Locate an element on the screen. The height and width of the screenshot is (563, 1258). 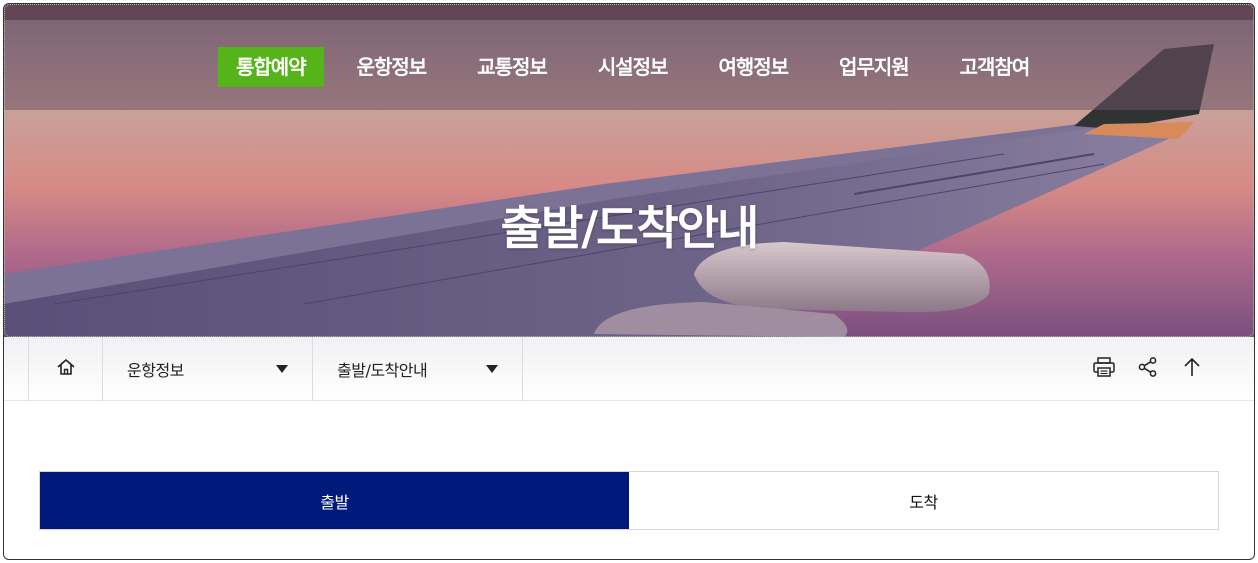
nav-item-facility-info: 시설정보 is located at coordinates (633, 67).